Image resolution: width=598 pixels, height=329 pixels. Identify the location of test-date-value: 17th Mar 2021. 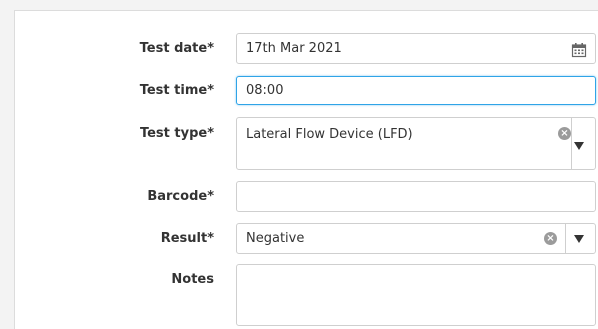
(294, 48).